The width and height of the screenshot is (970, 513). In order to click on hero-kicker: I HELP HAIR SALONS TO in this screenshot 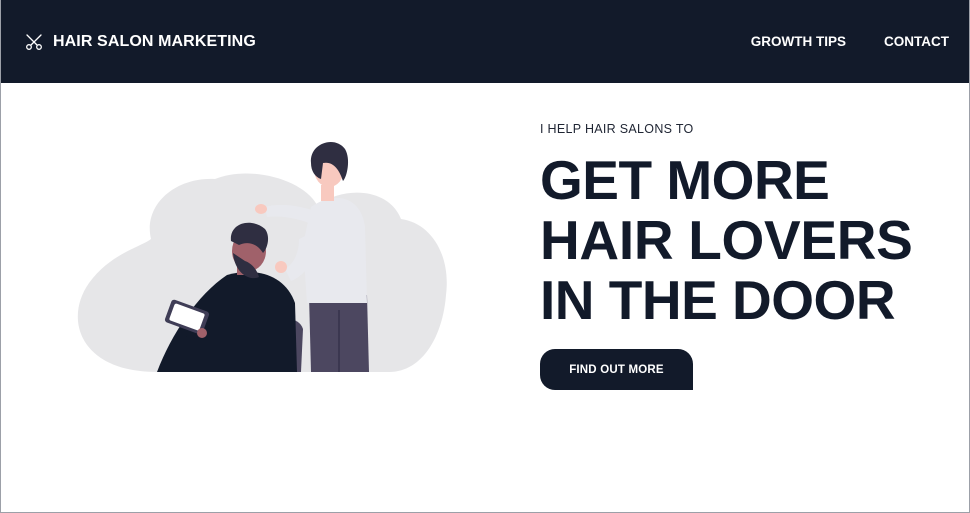, I will do `click(617, 129)`.